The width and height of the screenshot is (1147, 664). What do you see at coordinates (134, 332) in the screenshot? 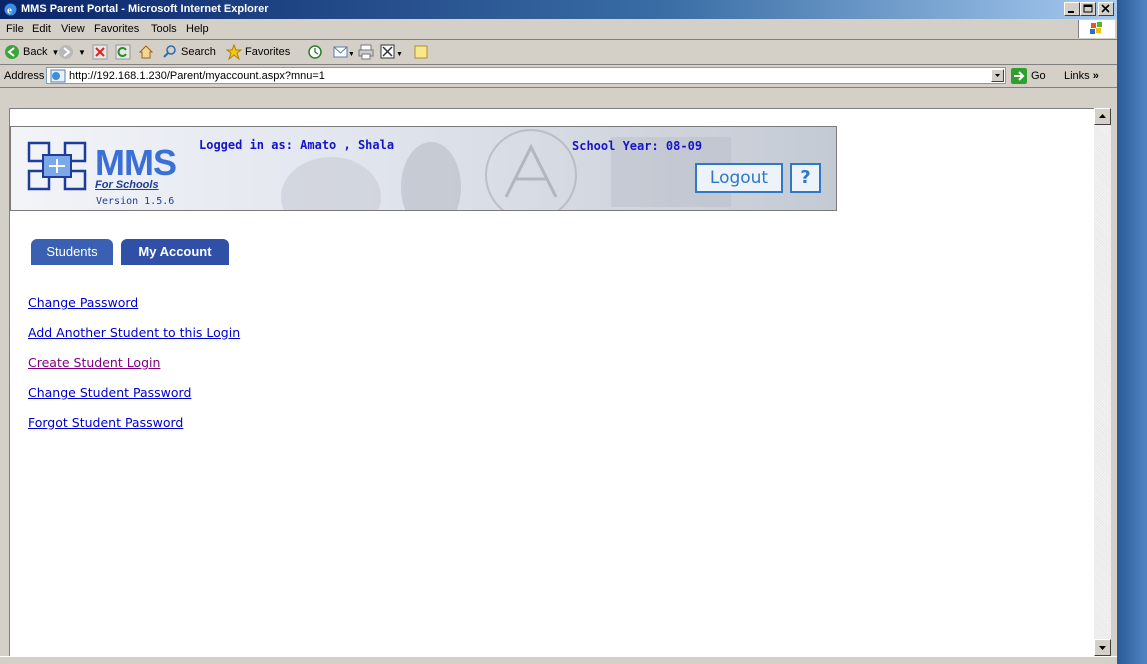
I see `add-student-link: Add Another Student to this Login` at bounding box center [134, 332].